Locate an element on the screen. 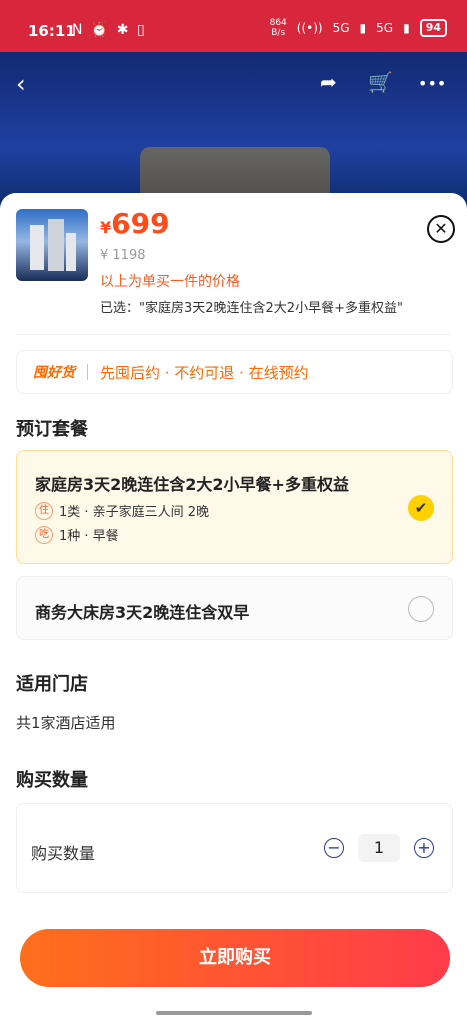 The width and height of the screenshot is (467, 1027). radio-button is located at coordinates (421, 609).